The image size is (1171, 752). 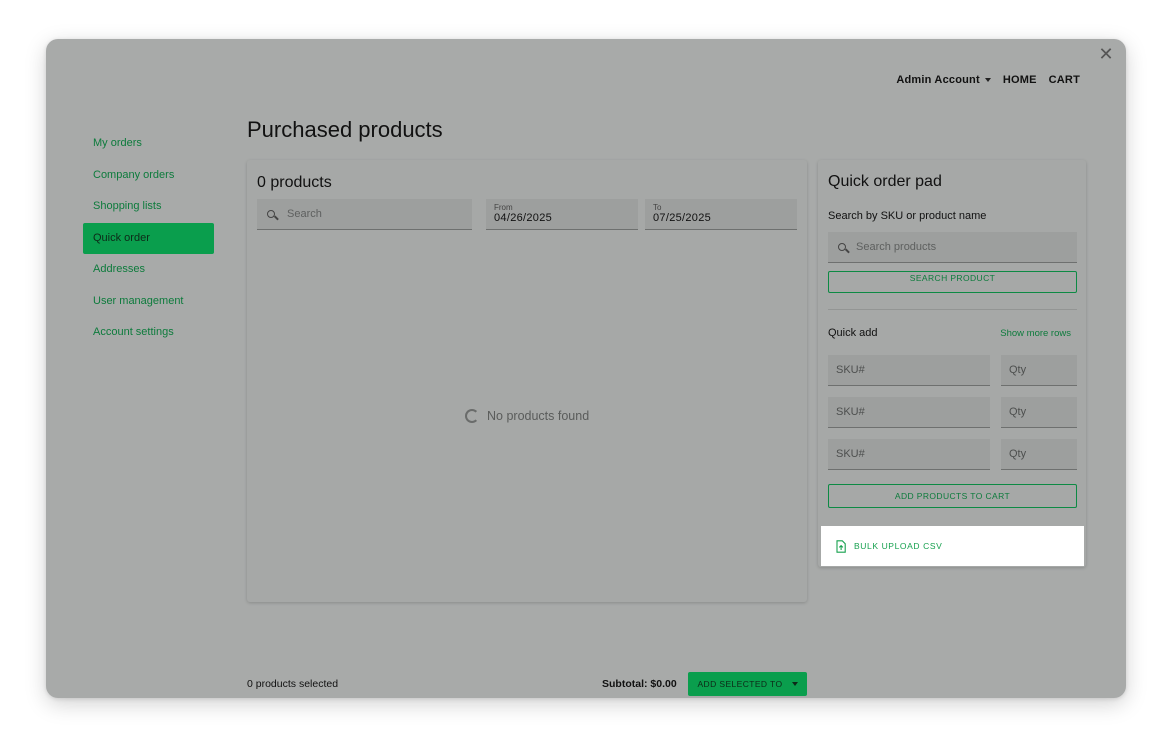 I want to click on sku-input-2: SKU#, so click(x=909, y=412).